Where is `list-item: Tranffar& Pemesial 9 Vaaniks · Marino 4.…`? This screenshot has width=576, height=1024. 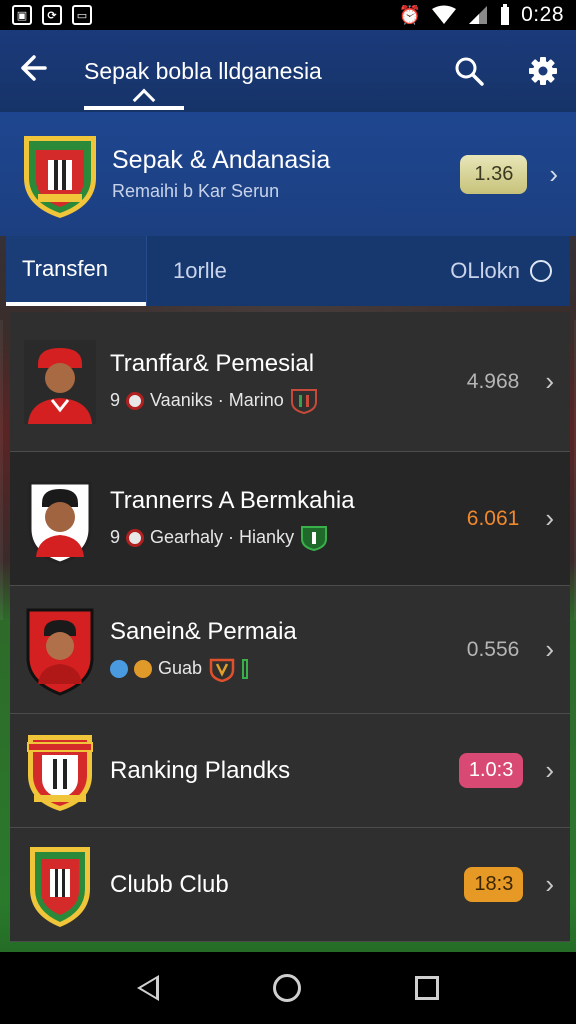
list-item: Tranffar& Pemesial 9 Vaaniks · Marino 4.… is located at coordinates (290, 382).